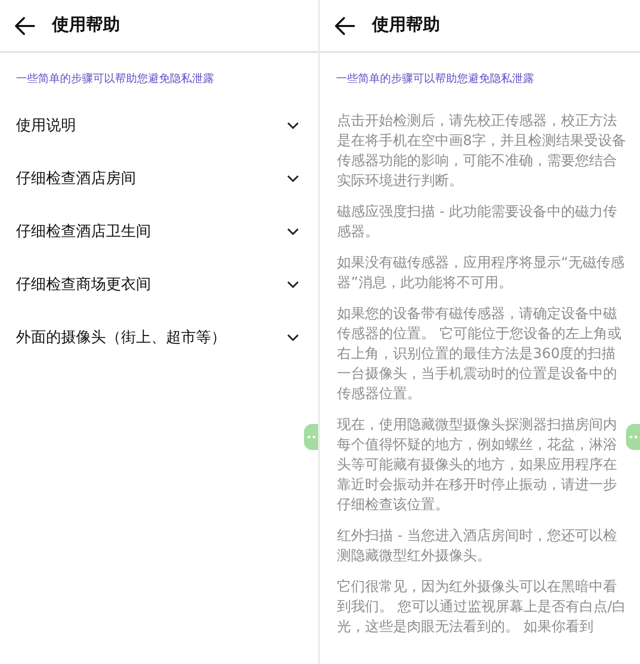 This screenshot has width=640, height=664. Describe the element at coordinates (159, 284) in the screenshot. I see `accordion-item: 仔细检查商场更衣间` at that location.